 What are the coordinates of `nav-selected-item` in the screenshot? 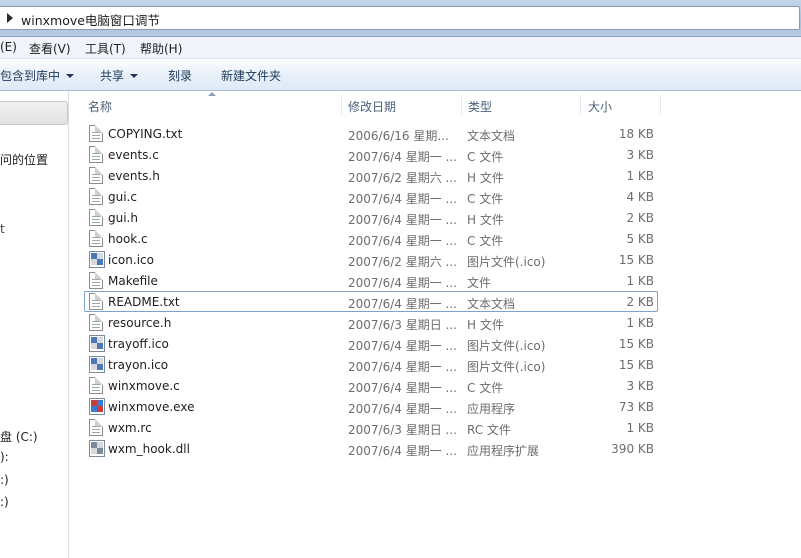 It's located at (34, 113).